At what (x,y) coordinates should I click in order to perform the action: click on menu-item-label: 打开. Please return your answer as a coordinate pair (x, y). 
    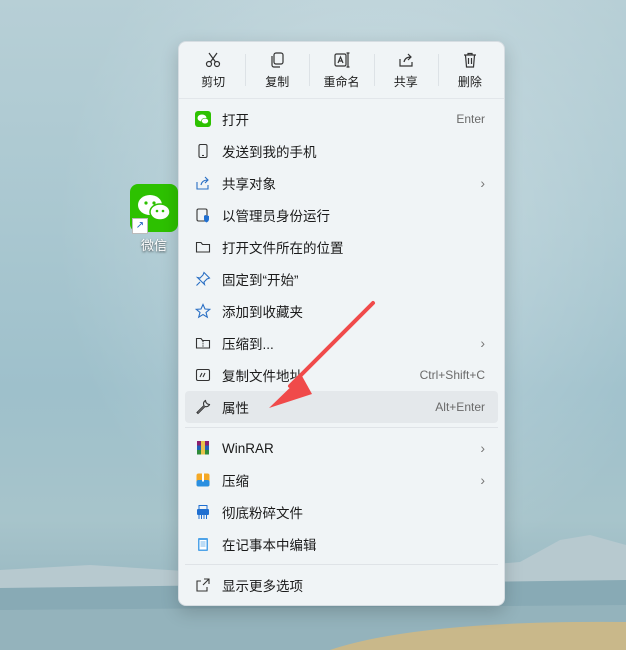
    Looking at the image, I should click on (235, 120).